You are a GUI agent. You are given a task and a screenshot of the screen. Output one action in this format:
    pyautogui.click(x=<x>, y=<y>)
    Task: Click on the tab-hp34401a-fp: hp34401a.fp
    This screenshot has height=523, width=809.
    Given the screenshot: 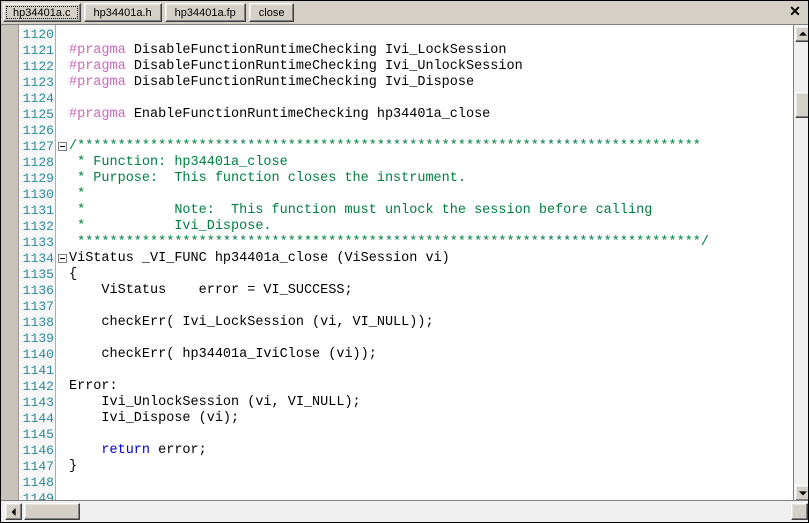 What is the action you would take?
    pyautogui.click(x=205, y=12)
    